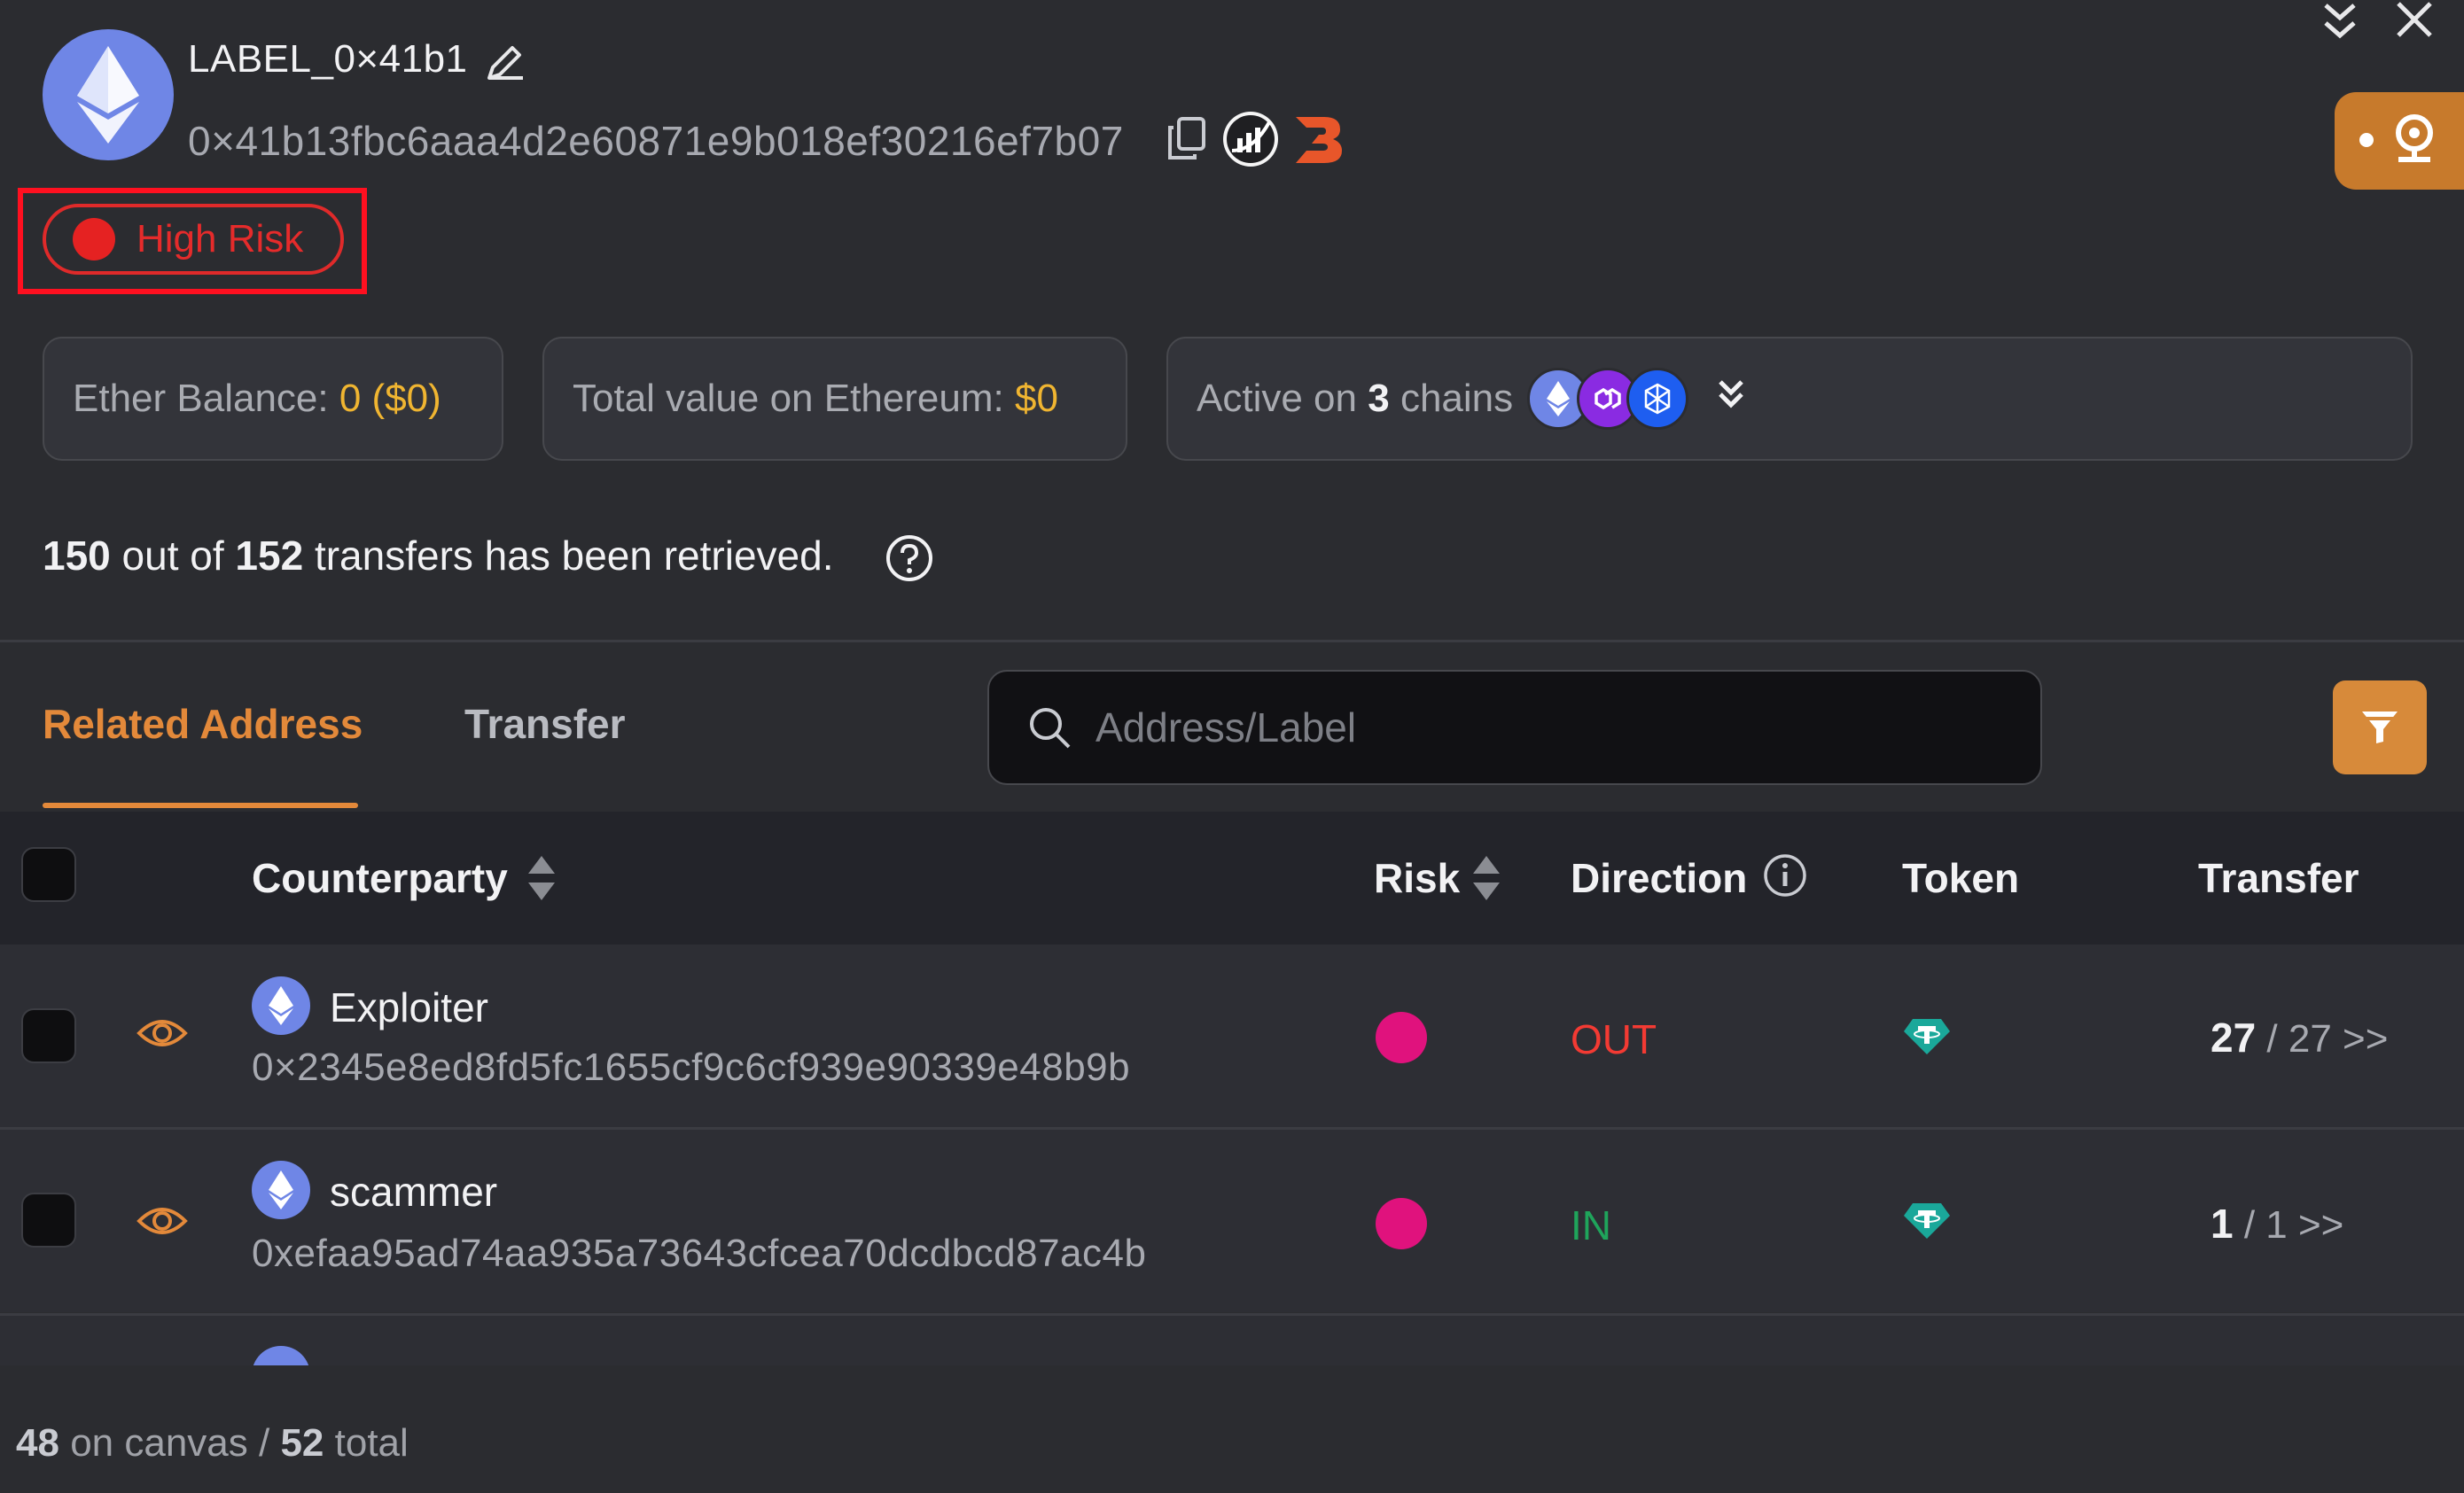 The image size is (2464, 1493). Describe the element at coordinates (1457, 398) in the screenshot. I see `active-suffix: chains` at that location.